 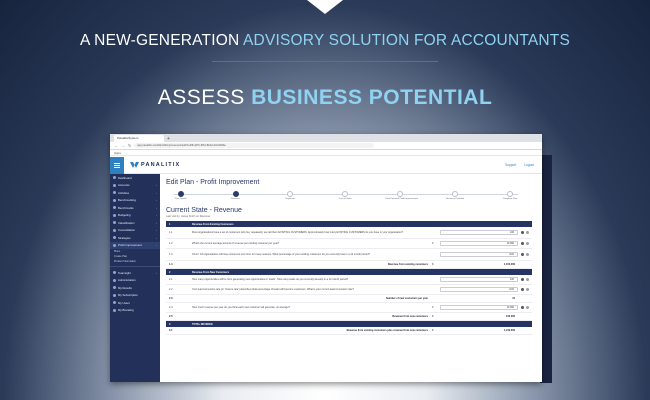 I want to click on sidebar-item-my-users: My Users, so click(x=135, y=303).